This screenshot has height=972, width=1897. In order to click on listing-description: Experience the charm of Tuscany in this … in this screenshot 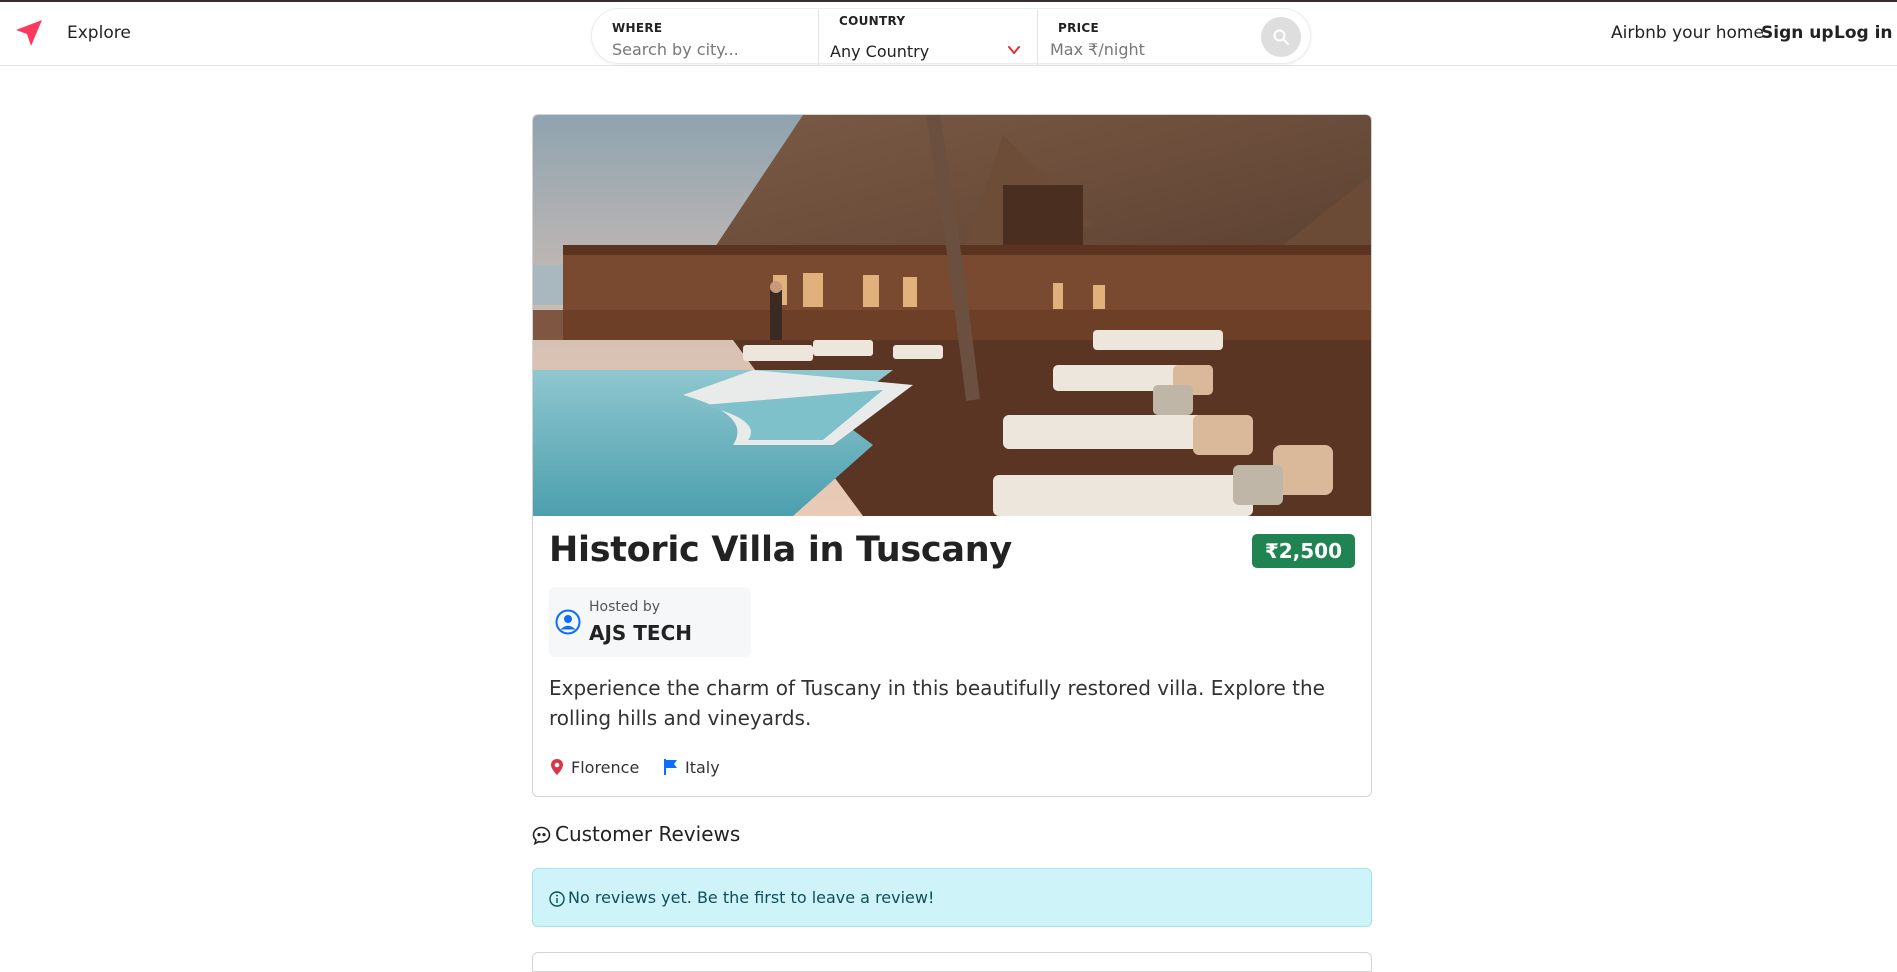, I will do `click(937, 703)`.